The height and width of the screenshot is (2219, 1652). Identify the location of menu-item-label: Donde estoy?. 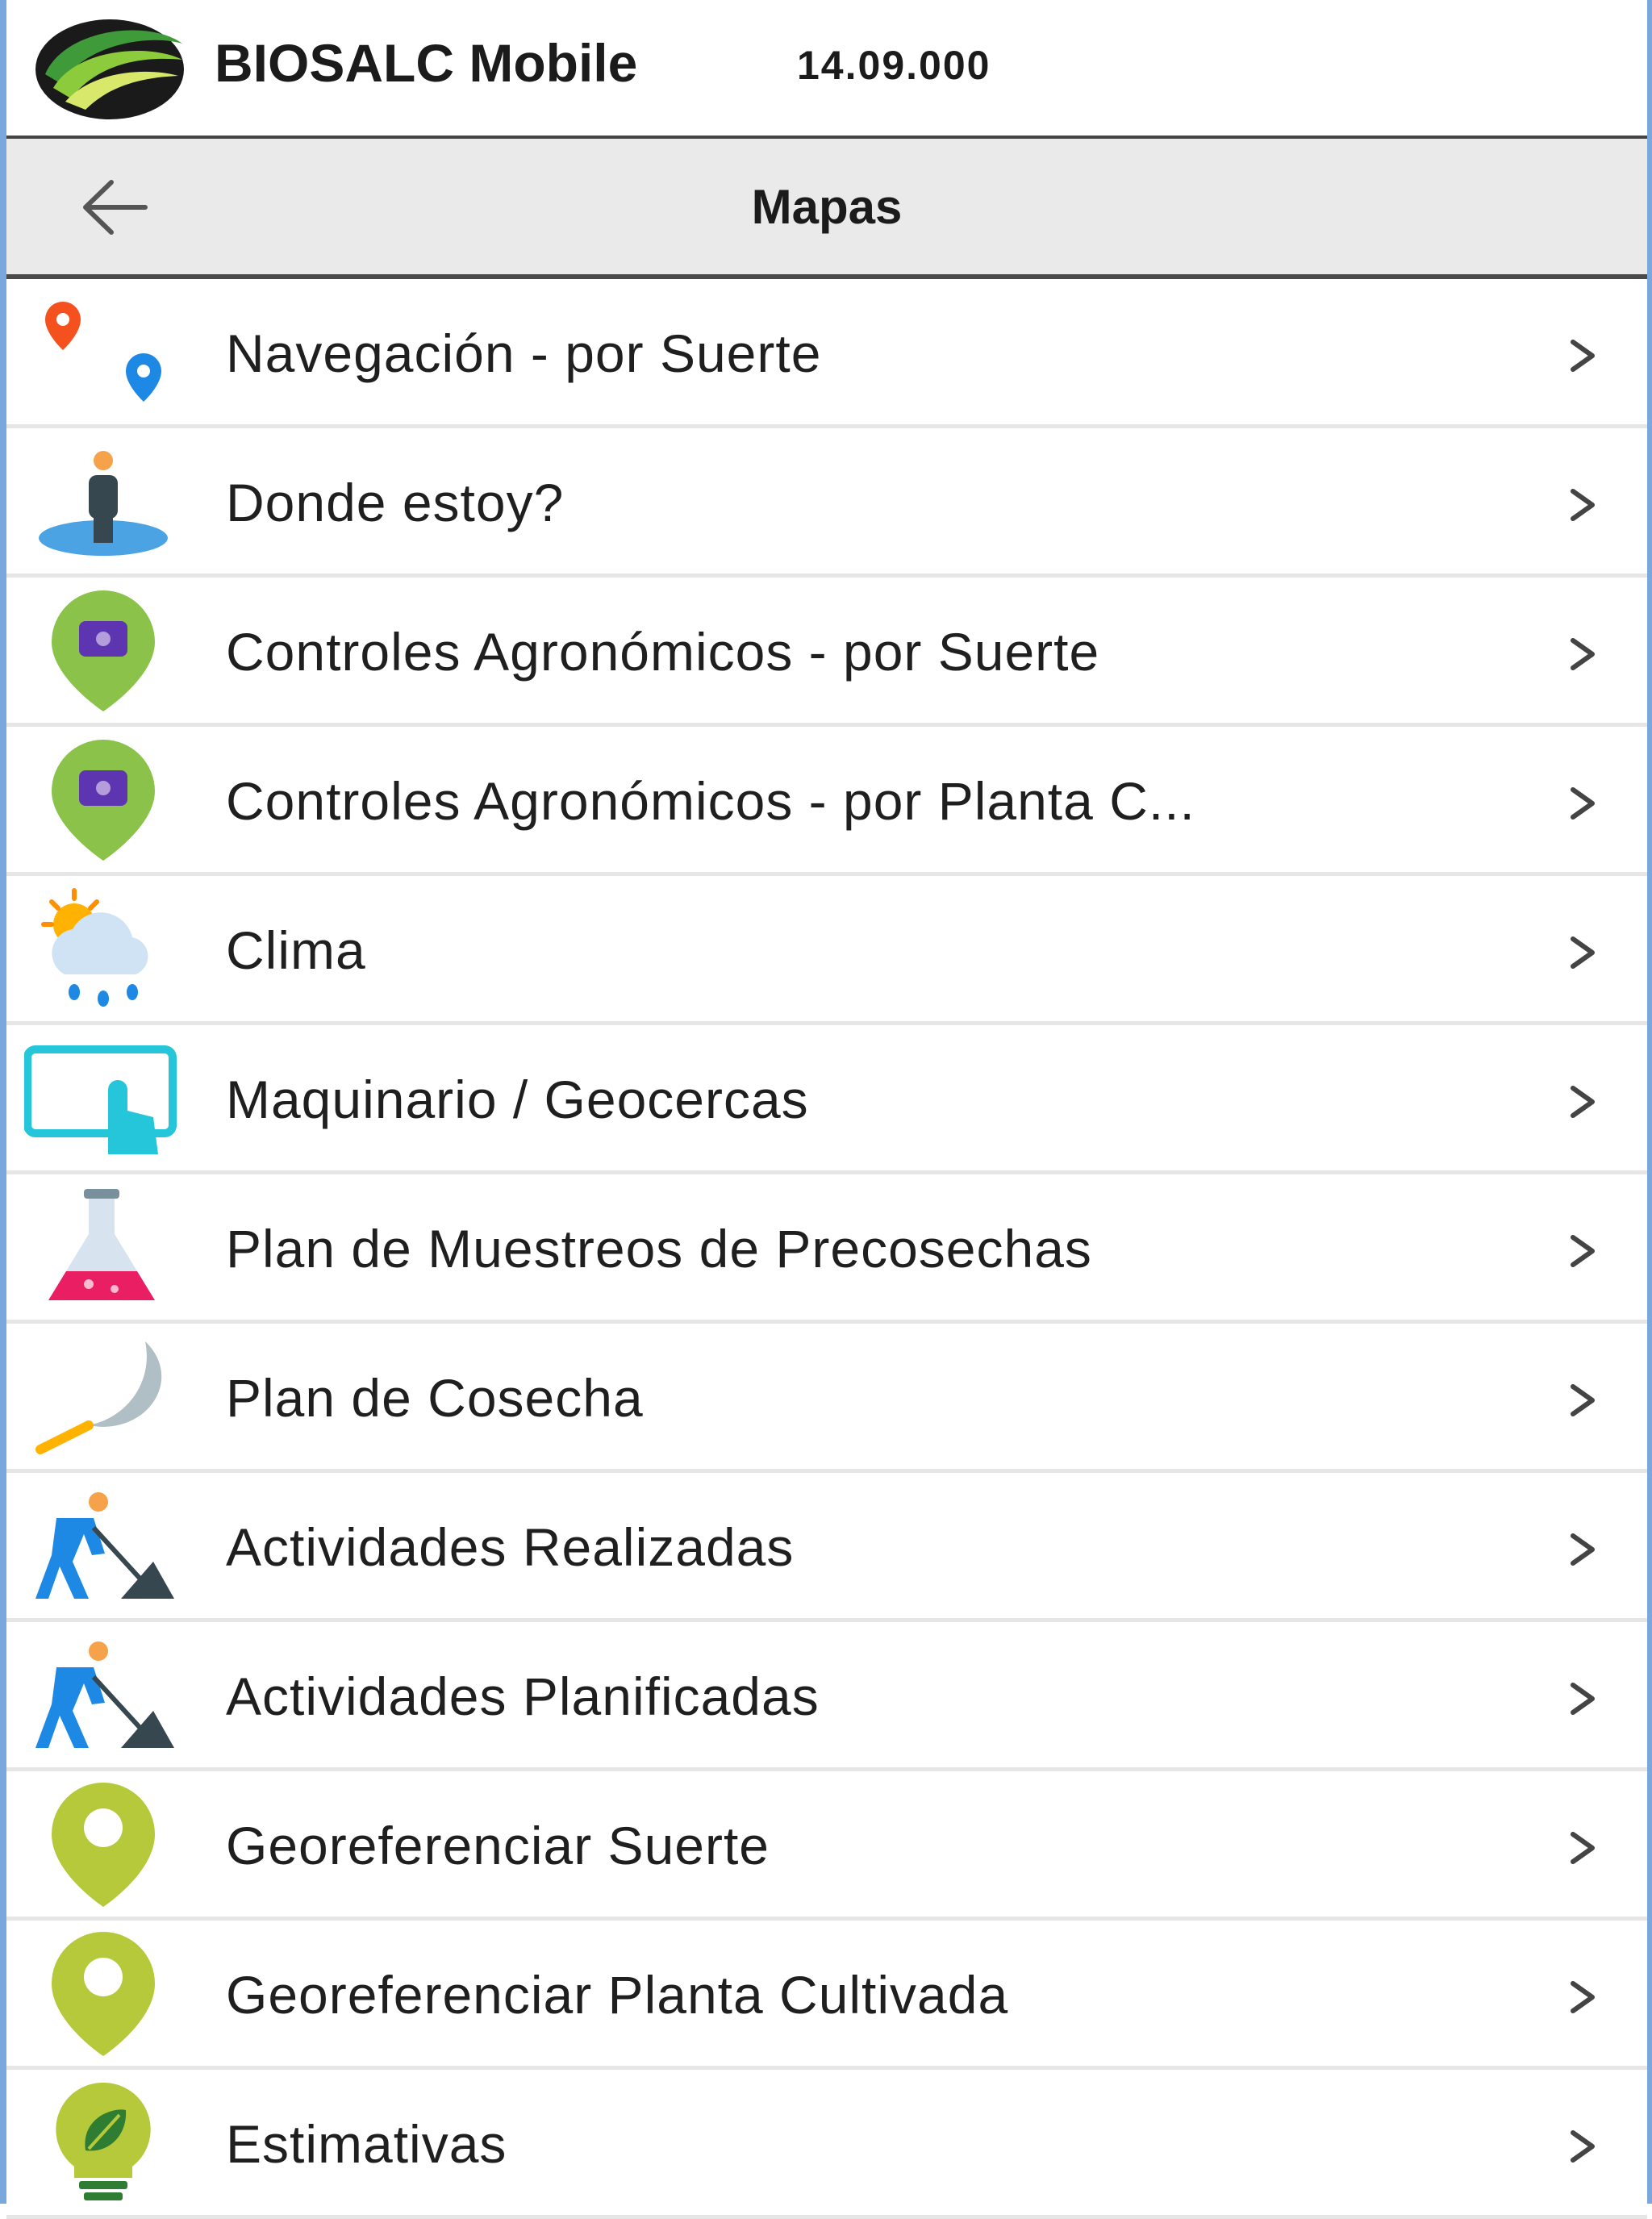
(395, 503).